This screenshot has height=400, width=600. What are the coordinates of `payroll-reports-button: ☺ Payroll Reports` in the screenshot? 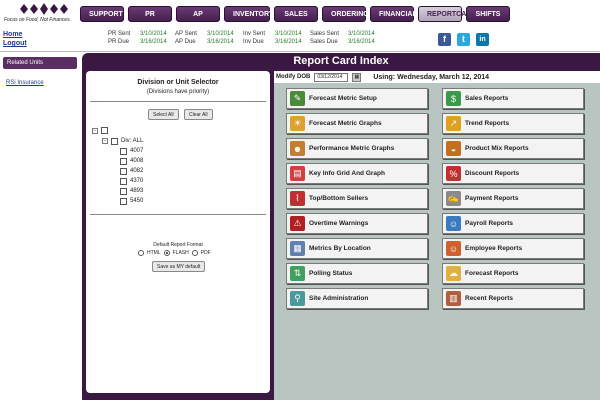 It's located at (513, 223).